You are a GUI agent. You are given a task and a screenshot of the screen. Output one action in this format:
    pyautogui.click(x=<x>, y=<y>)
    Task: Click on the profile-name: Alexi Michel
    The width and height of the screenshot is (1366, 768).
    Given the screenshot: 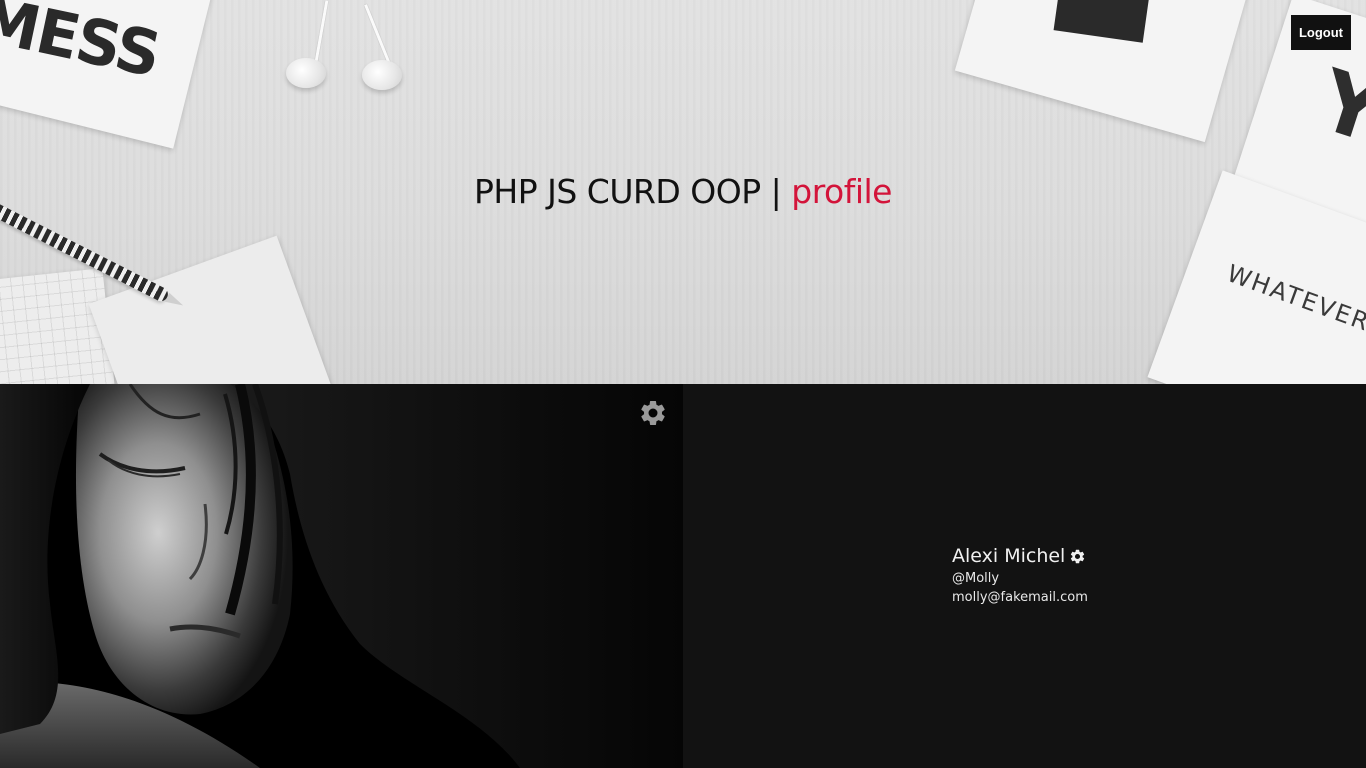 What is the action you would take?
    pyautogui.click(x=1009, y=556)
    